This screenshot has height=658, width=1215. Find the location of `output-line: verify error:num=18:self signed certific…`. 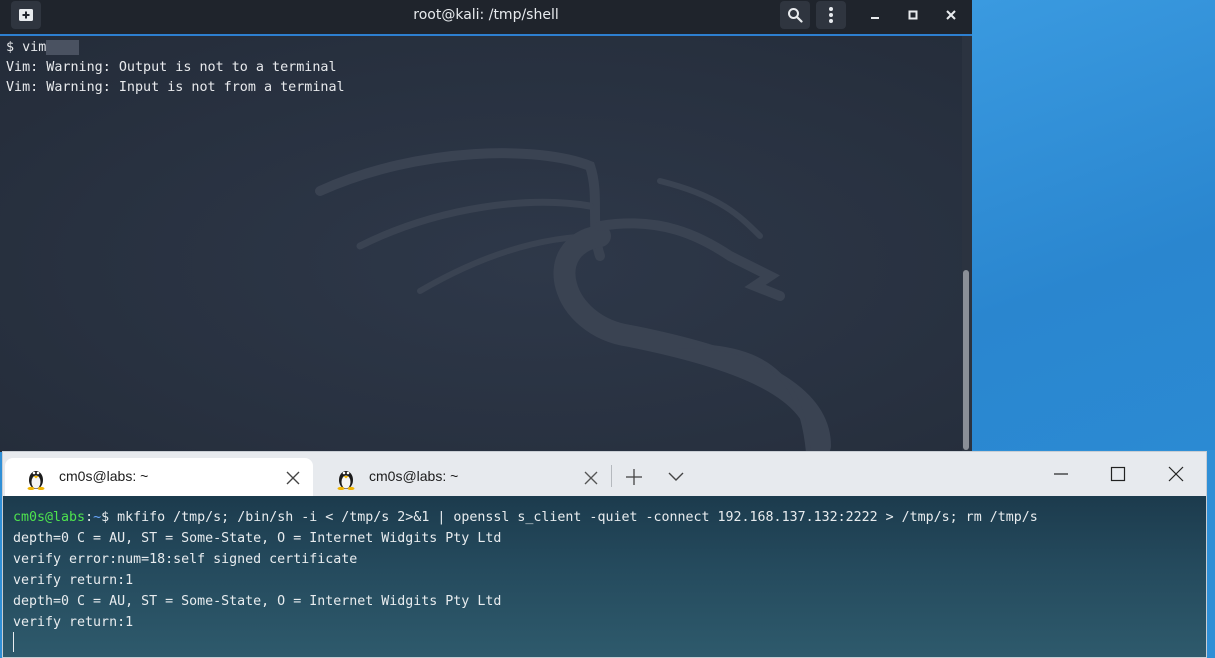

output-line: verify error:num=18:self signed certific… is located at coordinates (185, 559).